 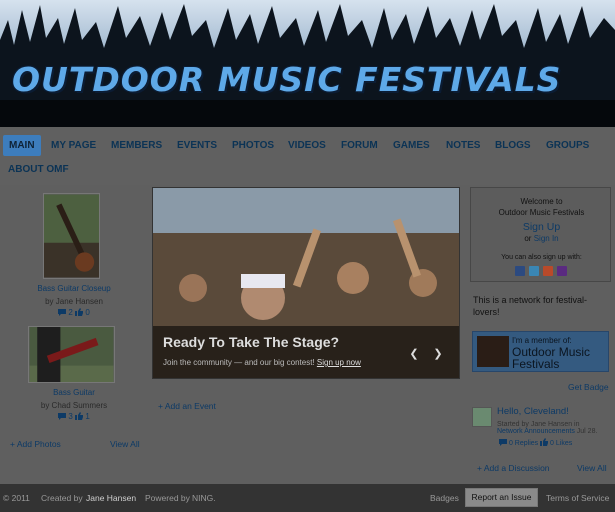 What do you see at coordinates (70, 417) in the screenshot?
I see `photo-comment-count-2: 3` at bounding box center [70, 417].